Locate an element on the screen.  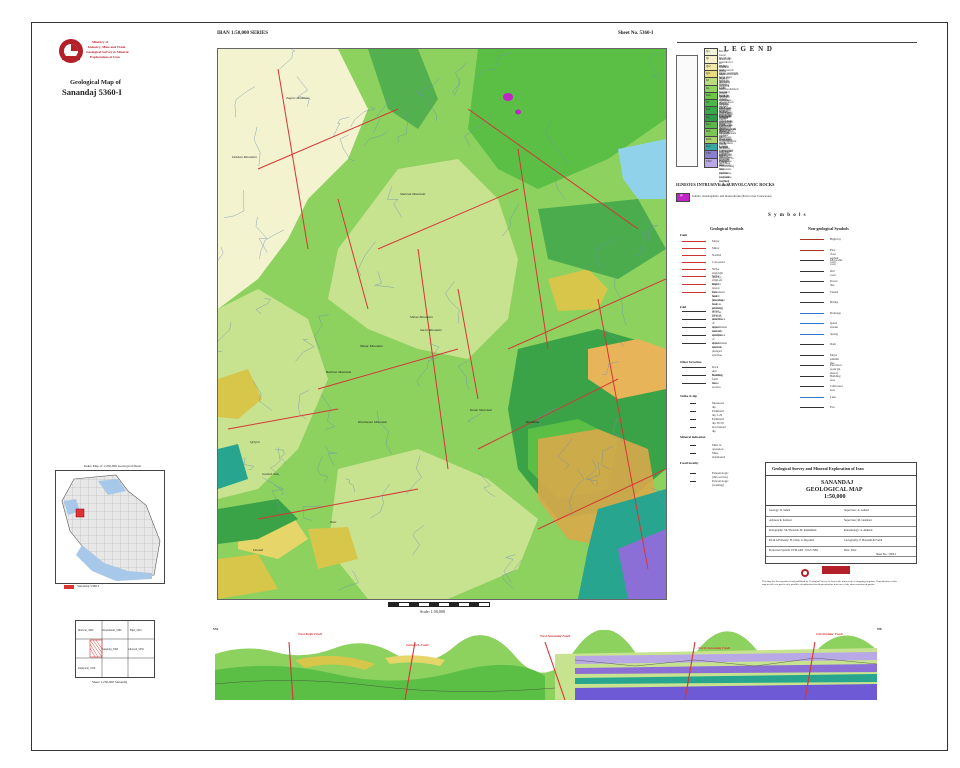
index-legend-swatch is located at coordinates (69, 587).